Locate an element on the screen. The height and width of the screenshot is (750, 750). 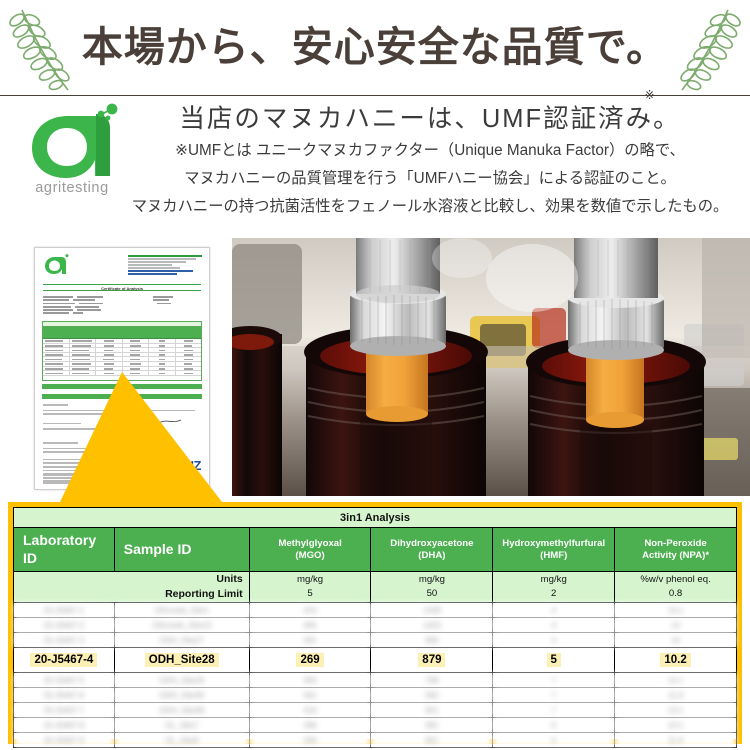
page-title: 本場から、安心安全な品質で。 is located at coordinates (375, 47).